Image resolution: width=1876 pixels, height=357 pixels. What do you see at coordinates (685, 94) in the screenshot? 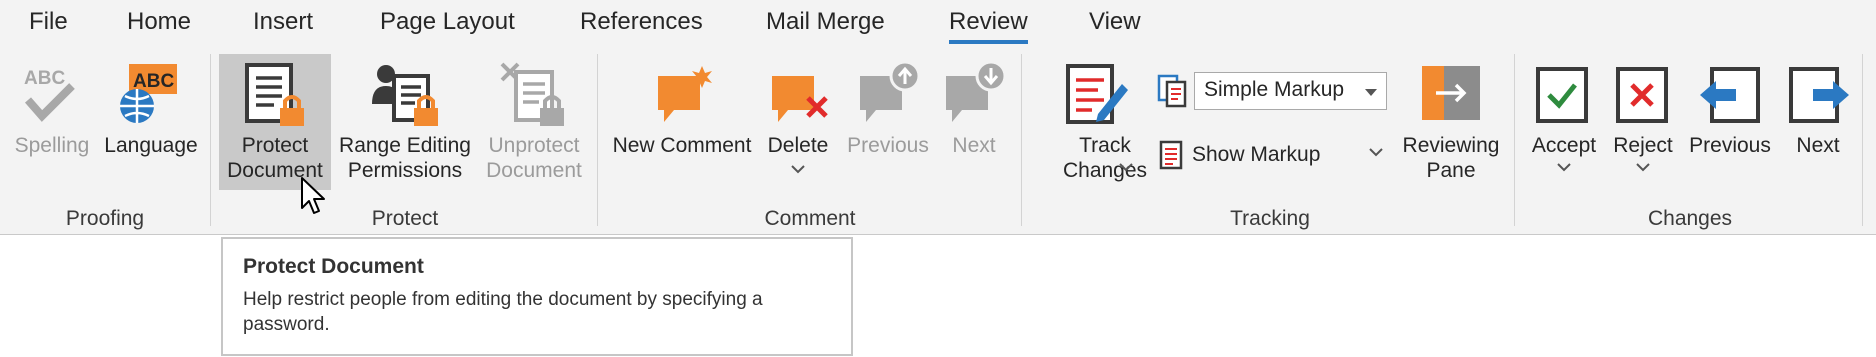
I see `new-comment-icon` at bounding box center [685, 94].